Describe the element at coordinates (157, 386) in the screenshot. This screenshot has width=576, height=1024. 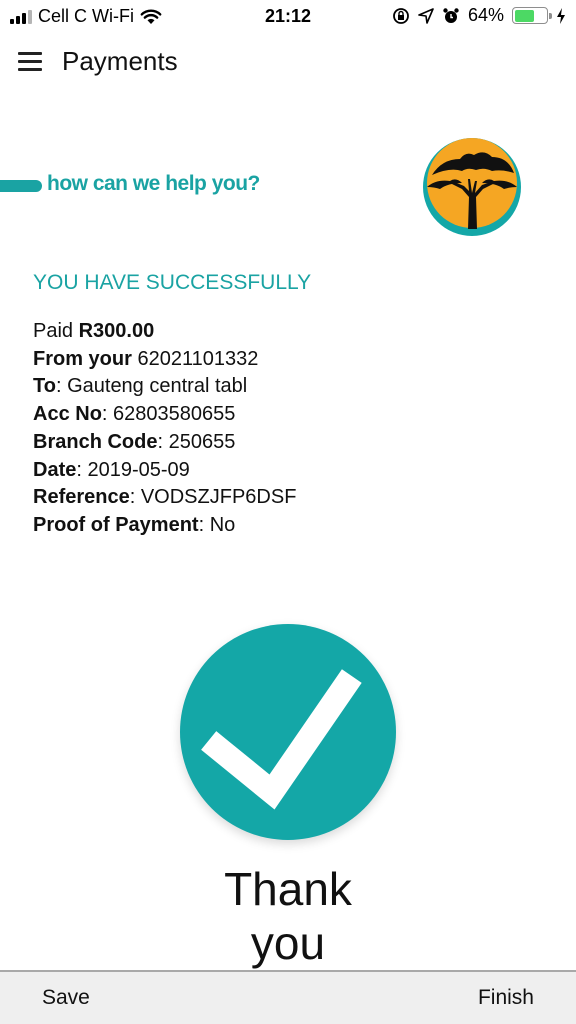
I see `detail-value: Gauteng central tabl` at that location.